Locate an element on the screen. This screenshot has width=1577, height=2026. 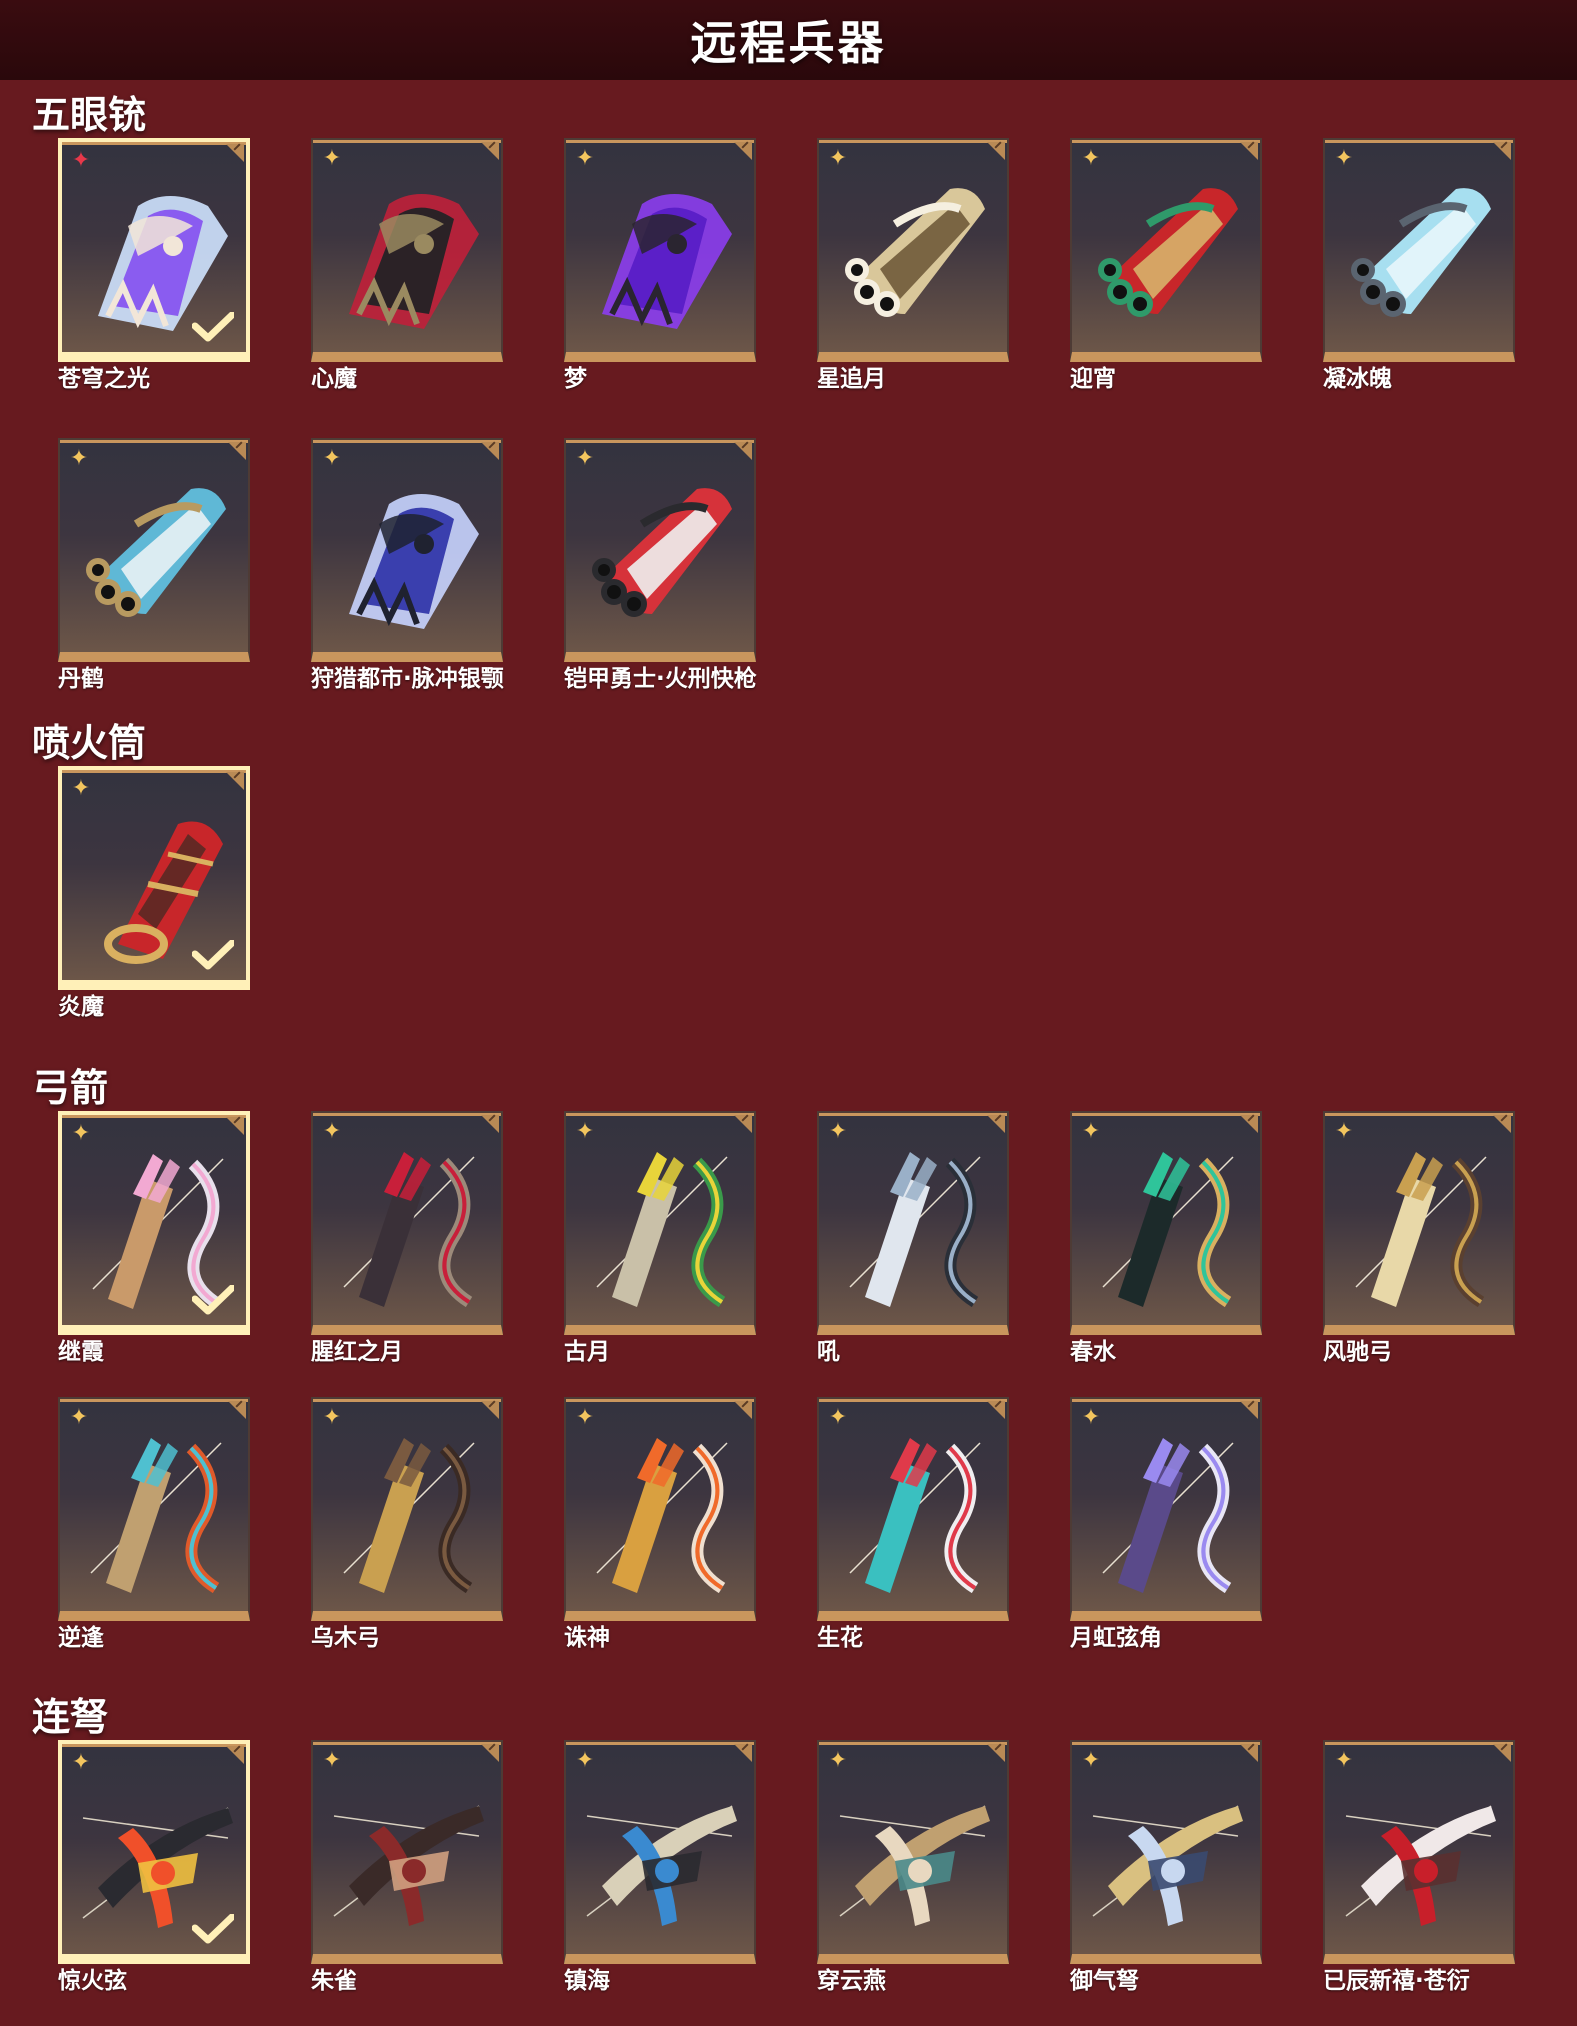
weapon-item: ✦ 凝冰魄 is located at coordinates (1419, 265).